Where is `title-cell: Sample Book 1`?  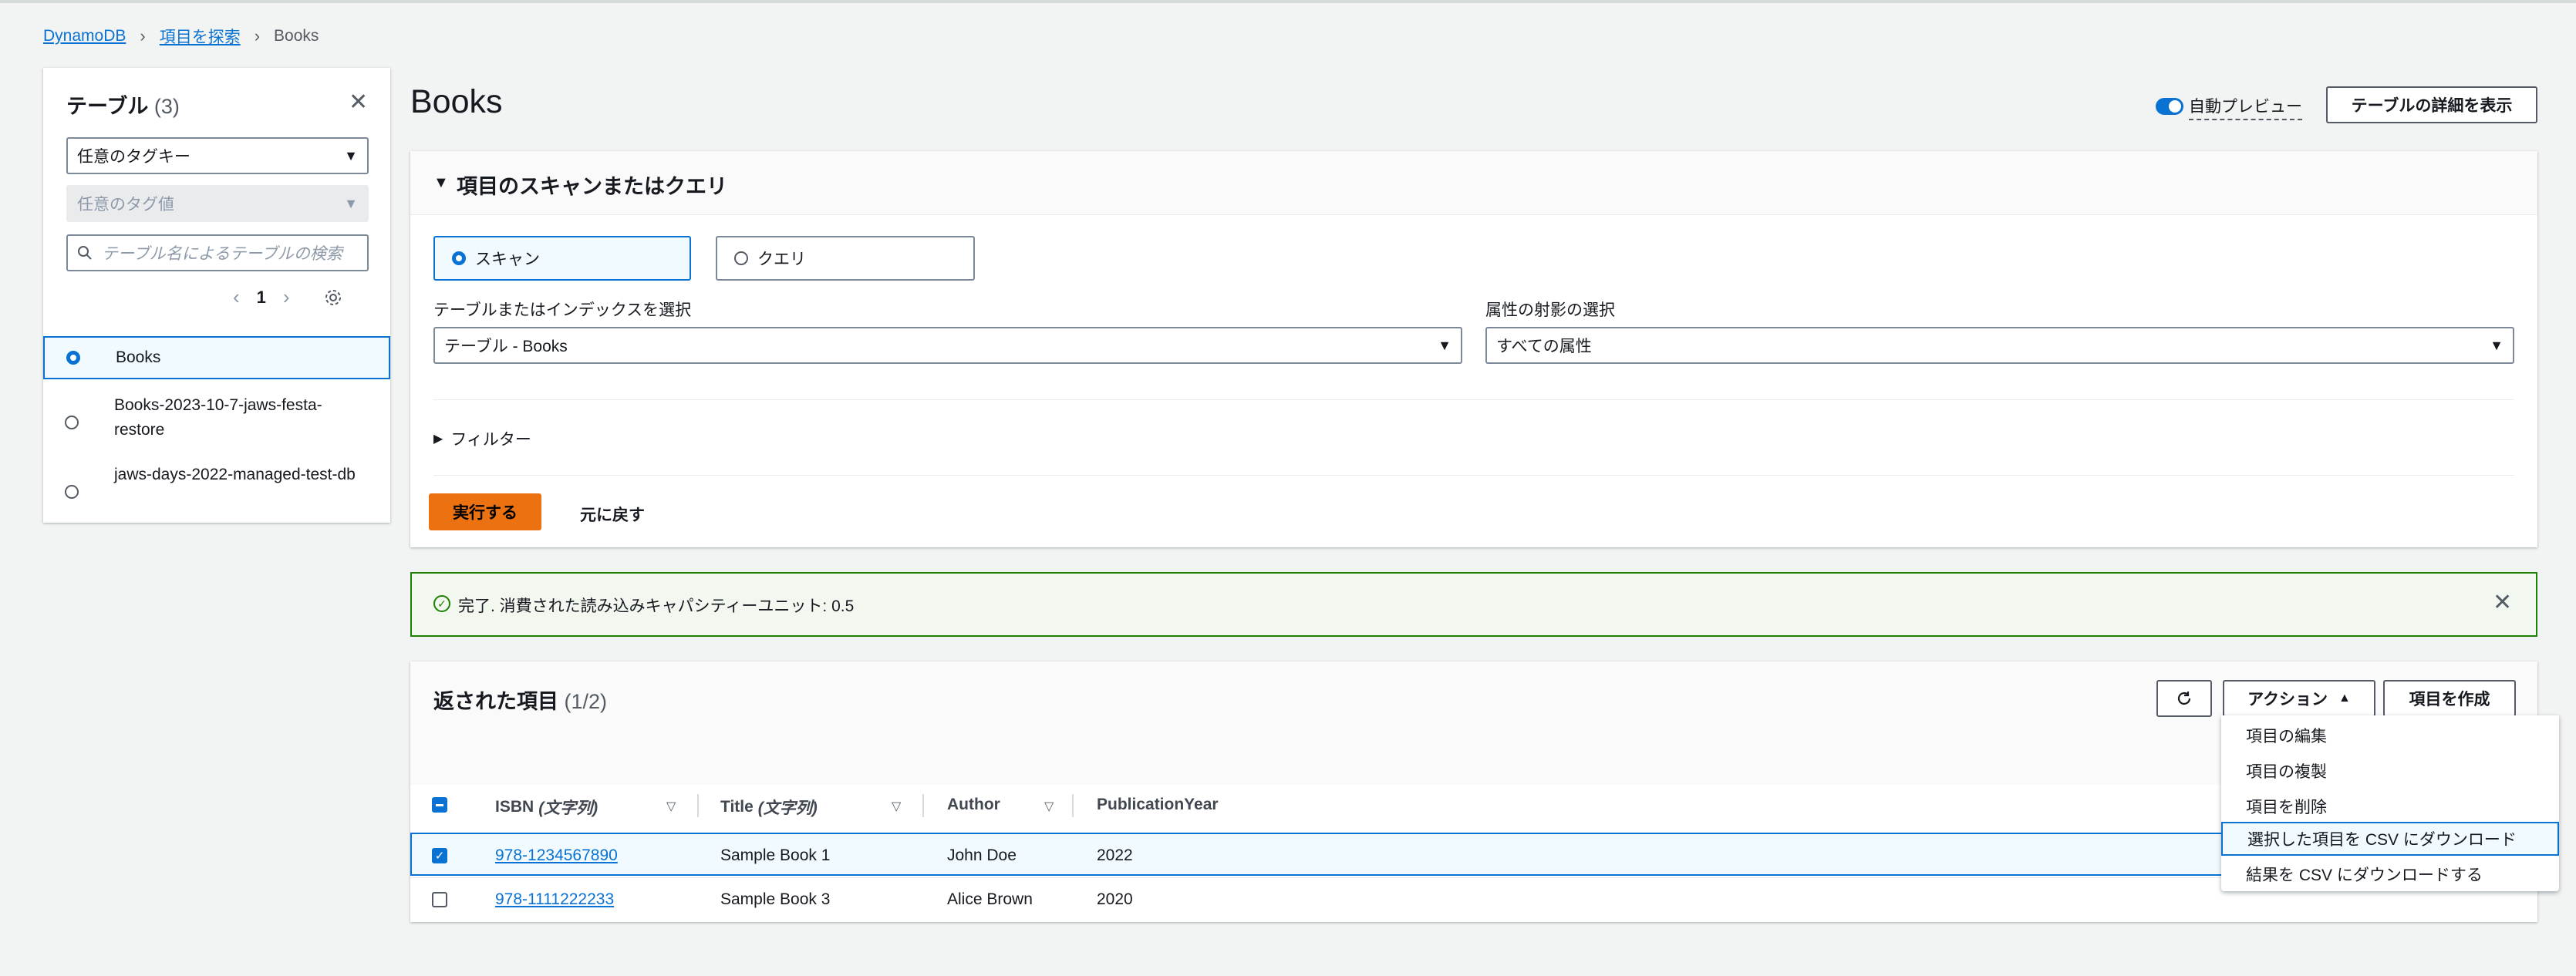 title-cell: Sample Book 1 is located at coordinates (775, 855).